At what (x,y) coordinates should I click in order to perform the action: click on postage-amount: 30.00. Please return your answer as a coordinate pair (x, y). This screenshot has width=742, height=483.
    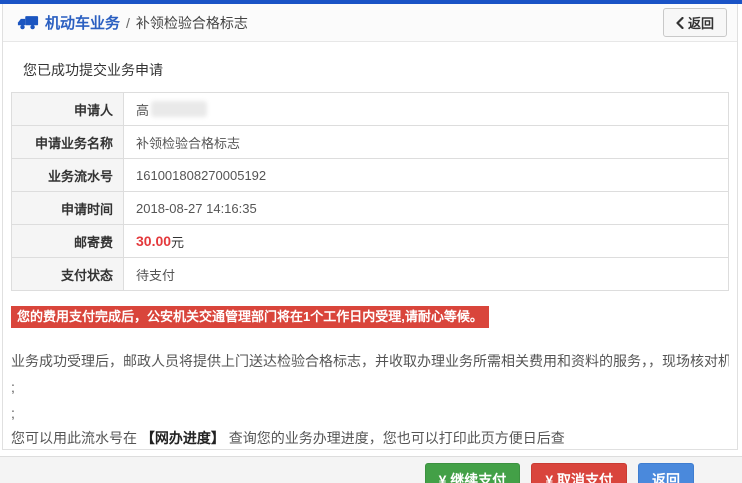
    Looking at the image, I should click on (154, 241).